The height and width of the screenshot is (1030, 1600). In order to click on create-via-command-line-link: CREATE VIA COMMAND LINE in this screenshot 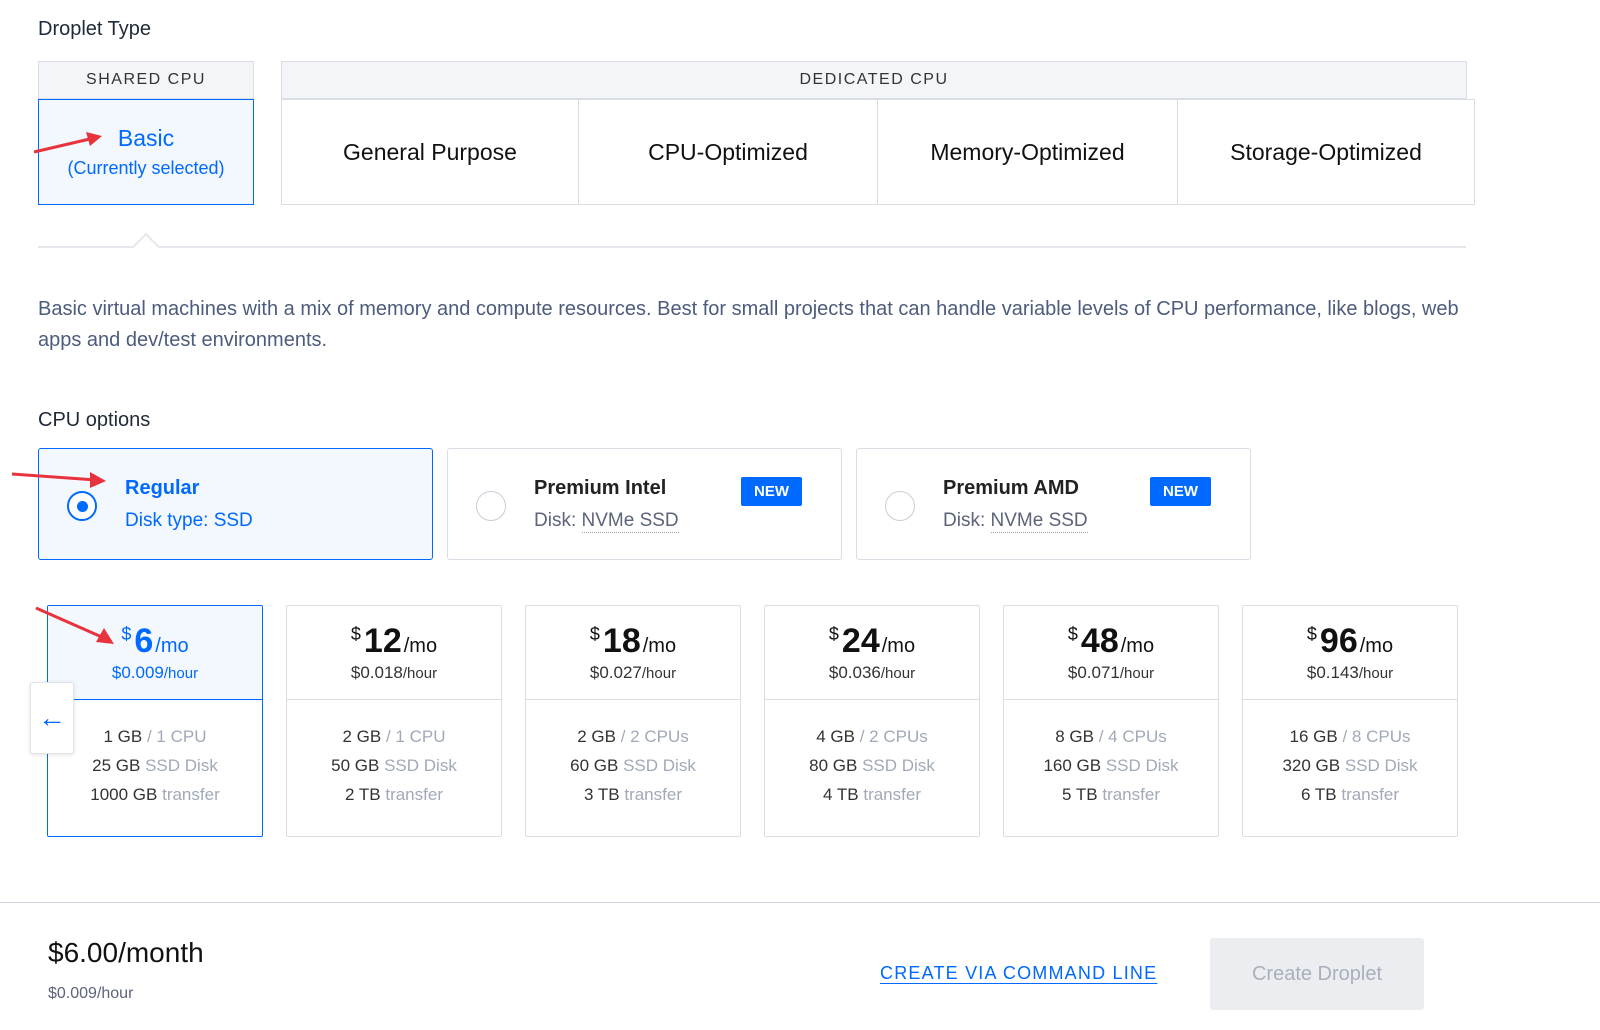, I will do `click(1018, 973)`.